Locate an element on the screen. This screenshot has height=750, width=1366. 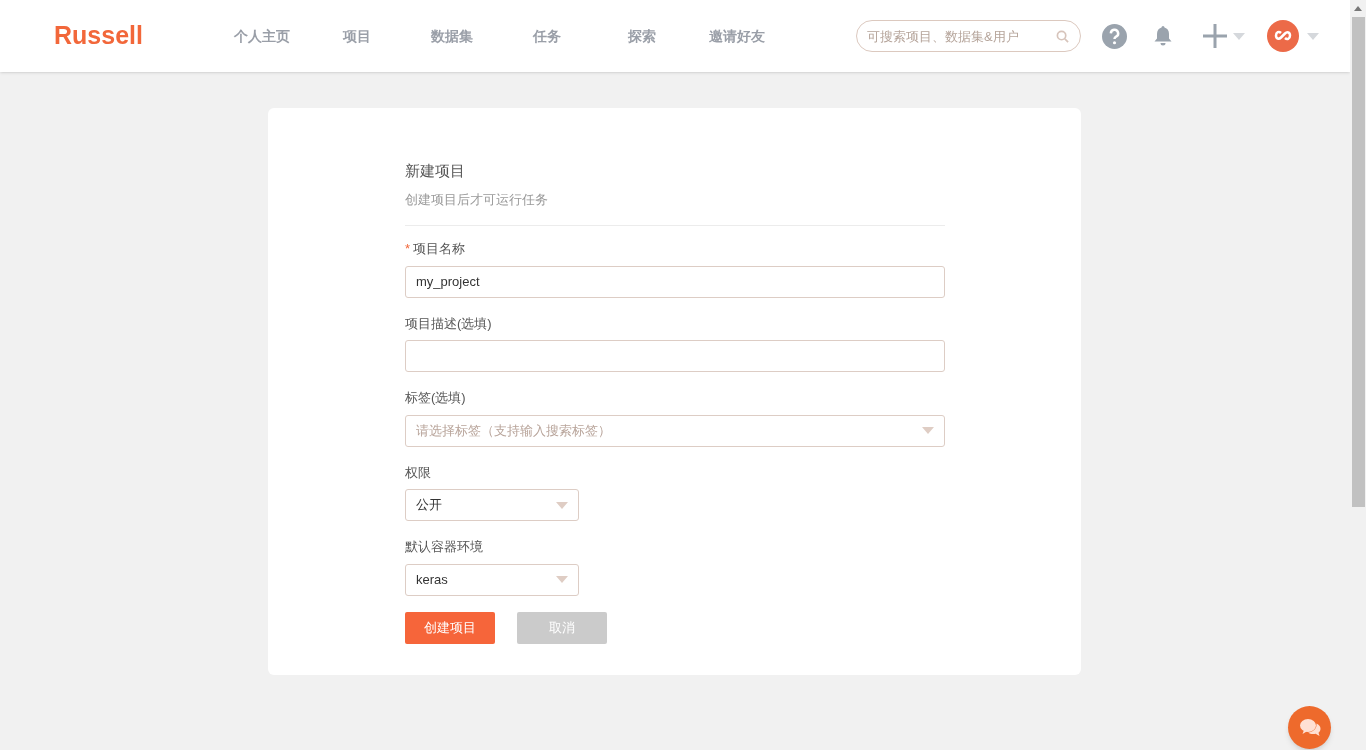
search-icon is located at coordinates (1062, 36).